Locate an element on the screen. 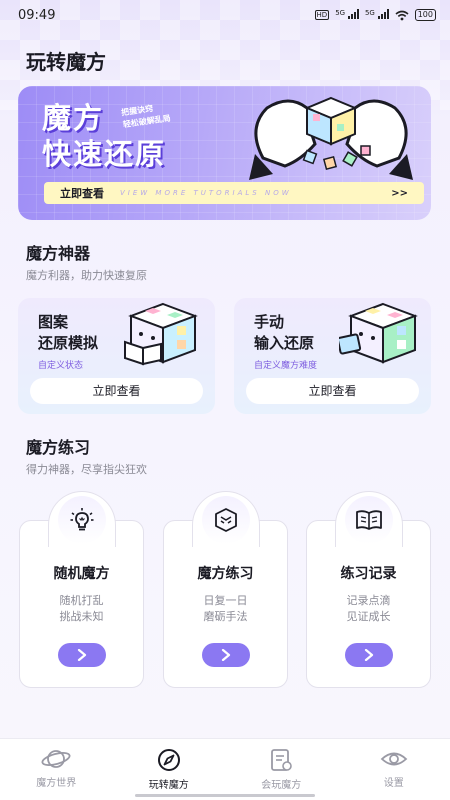 This screenshot has width=450, height=800. cube-icon is located at coordinates (226, 519).